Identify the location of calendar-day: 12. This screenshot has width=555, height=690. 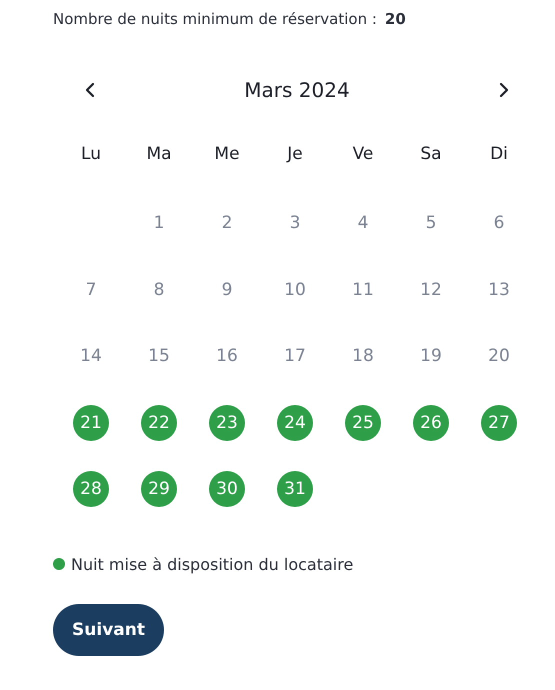
(431, 290).